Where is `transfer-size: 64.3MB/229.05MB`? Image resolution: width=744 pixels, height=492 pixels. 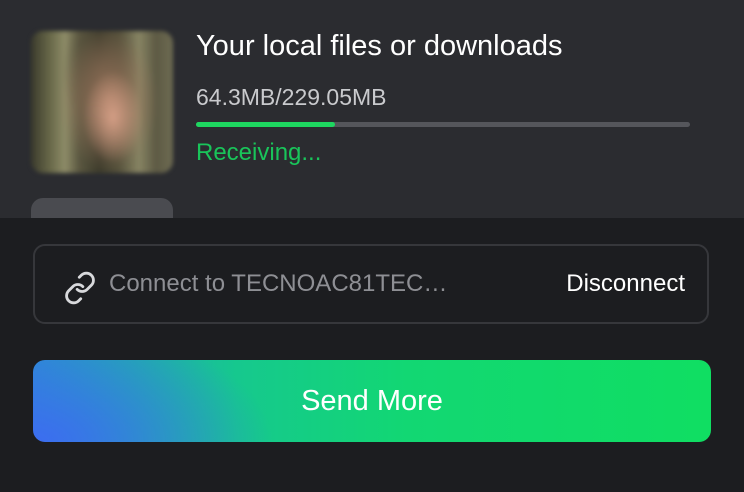
transfer-size: 64.3MB/229.05MB is located at coordinates (291, 97).